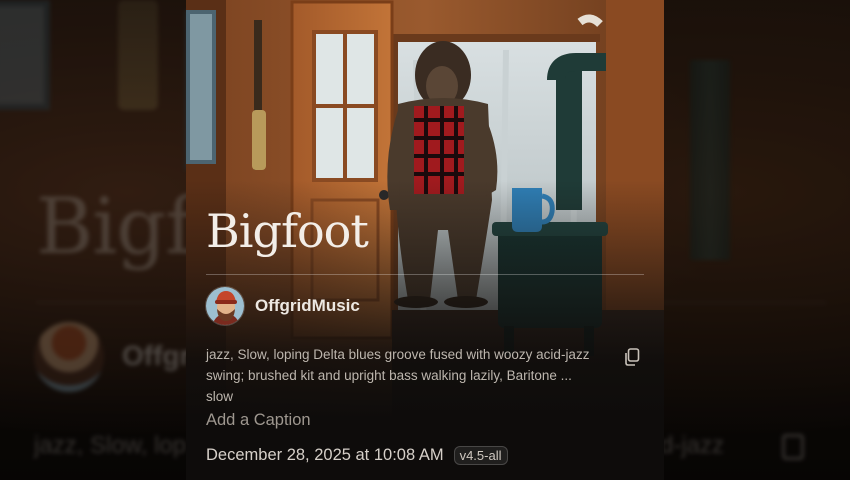 Image resolution: width=850 pixels, height=480 pixels. Describe the element at coordinates (287, 231) in the screenshot. I see `song-title: Bigfoot` at that location.